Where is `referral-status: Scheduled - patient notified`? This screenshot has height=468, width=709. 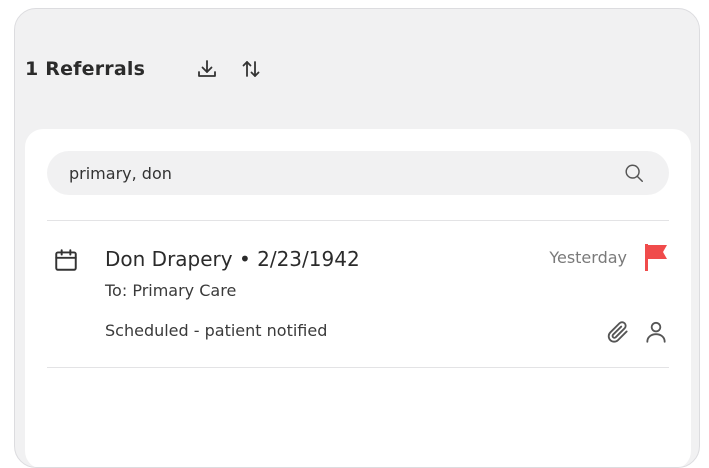 referral-status: Scheduled - patient notified is located at coordinates (216, 330).